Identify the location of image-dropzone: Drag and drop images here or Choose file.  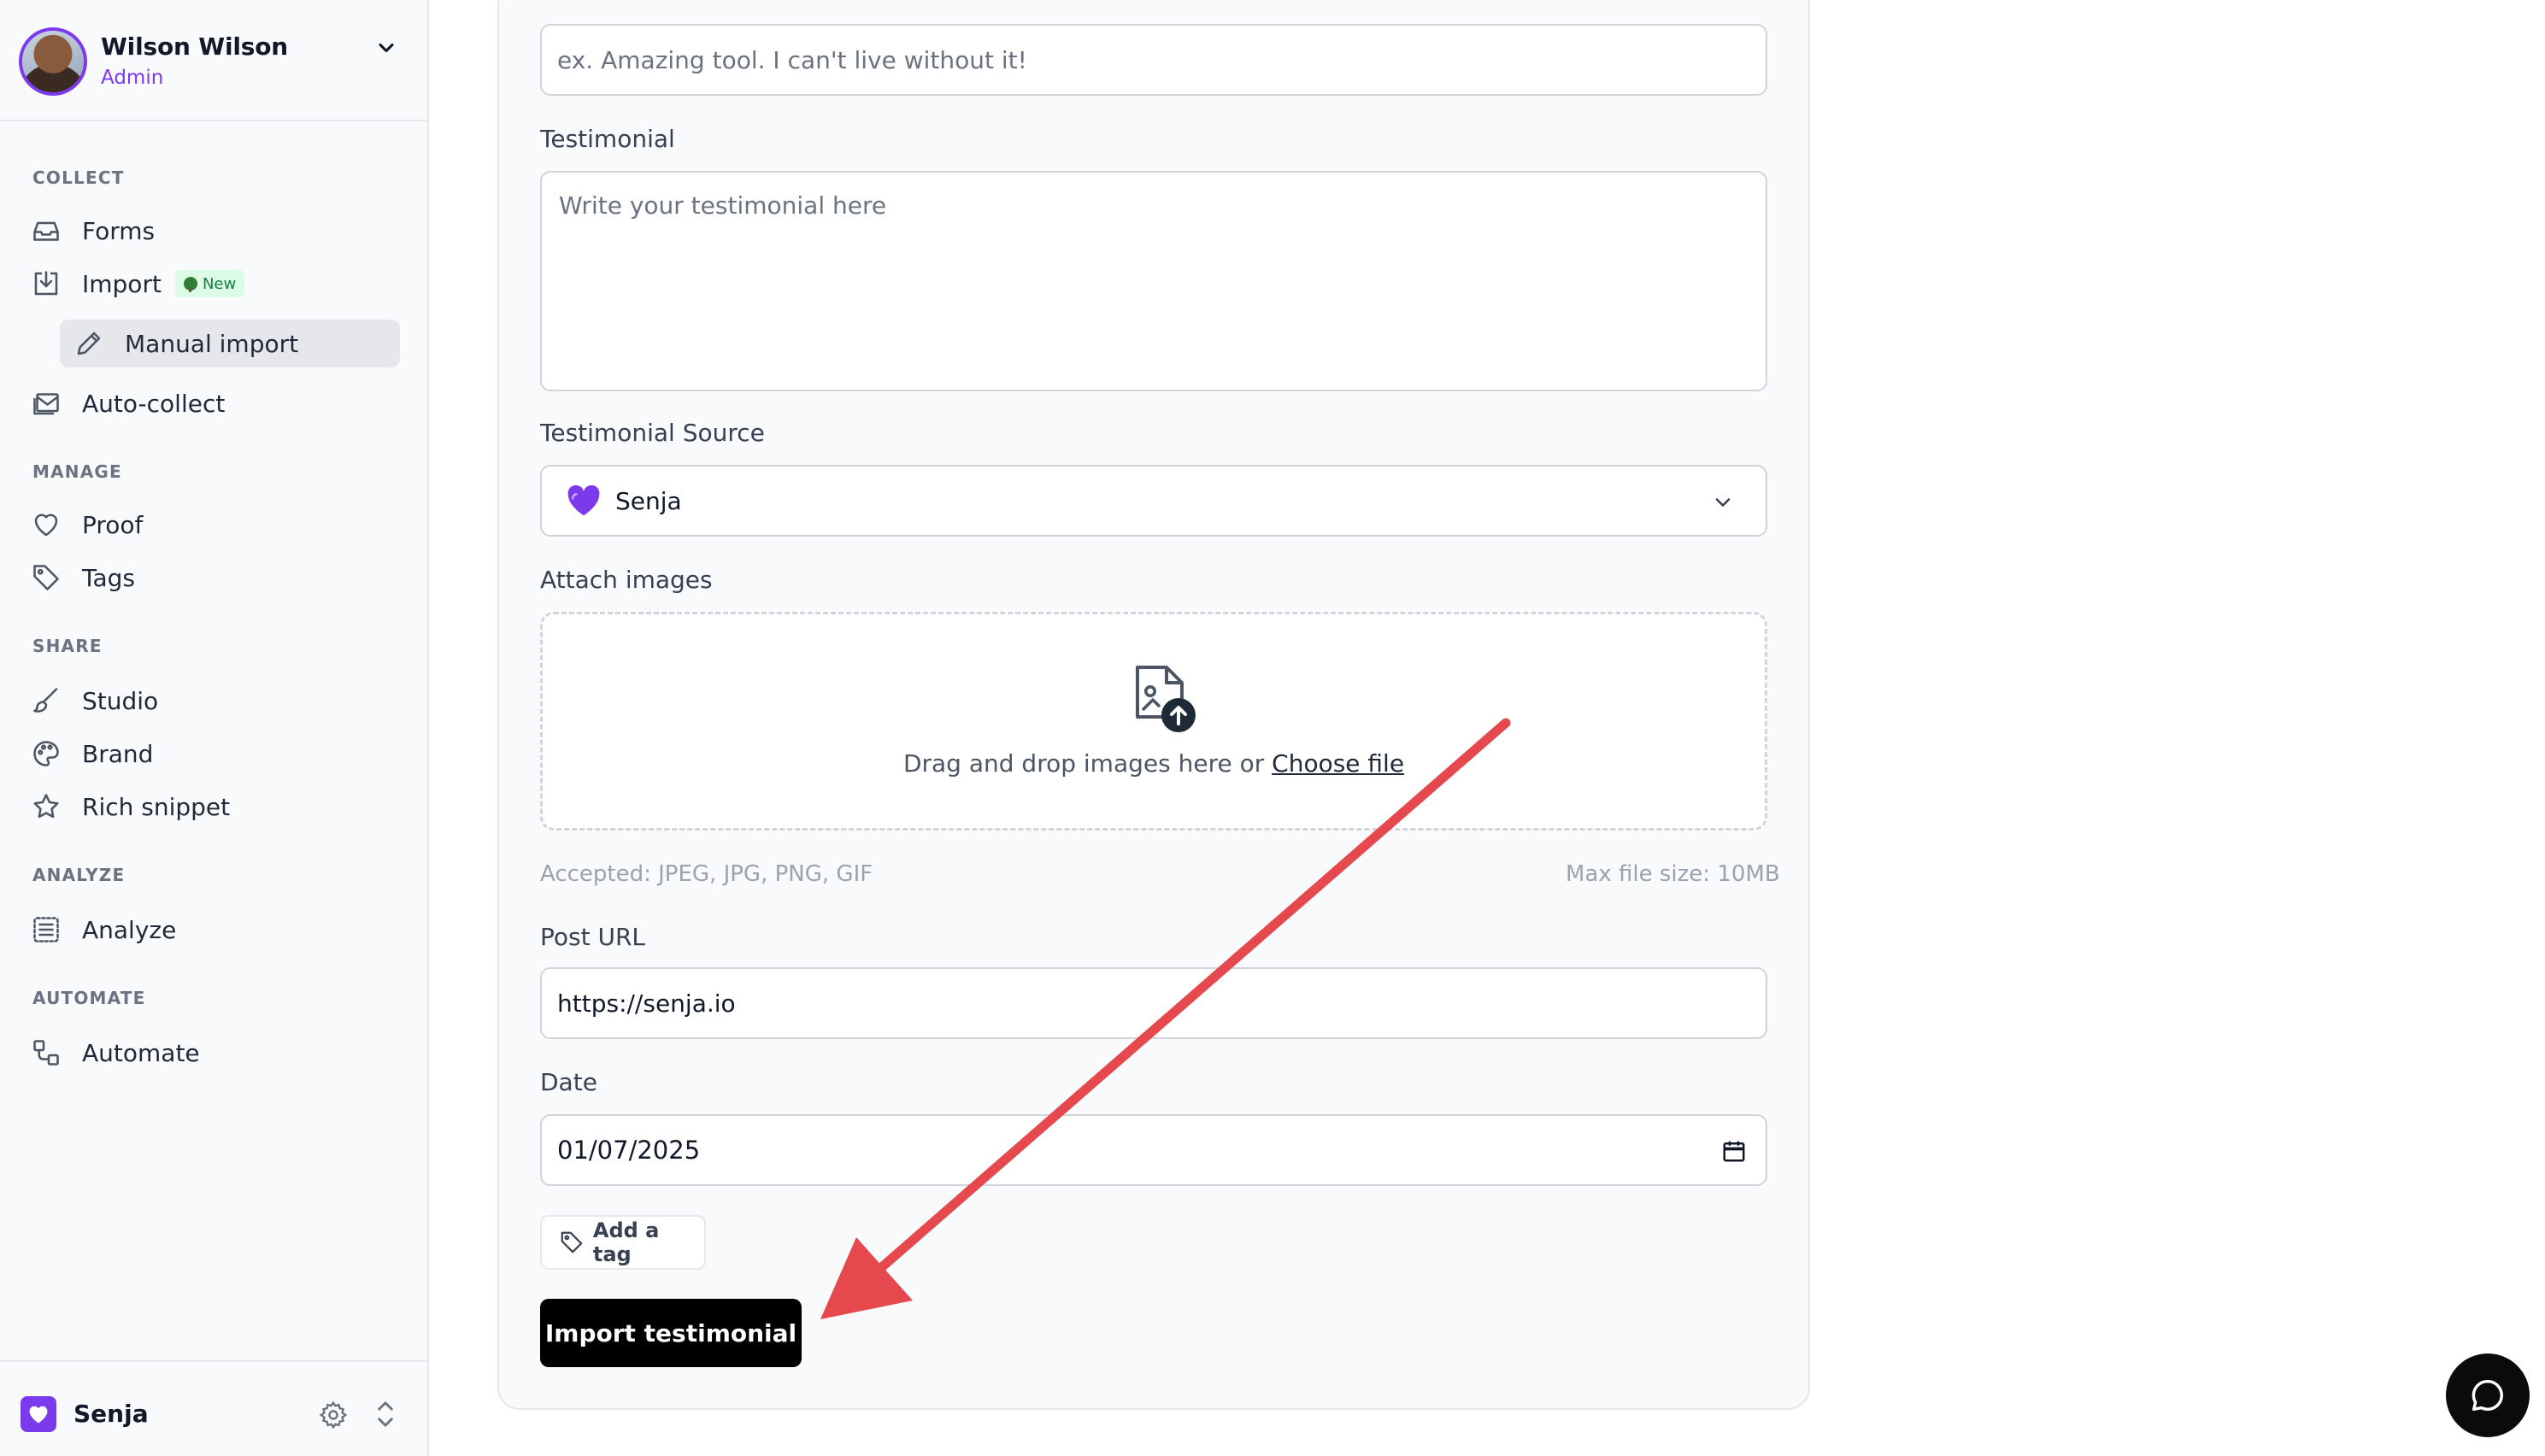
(1153, 722).